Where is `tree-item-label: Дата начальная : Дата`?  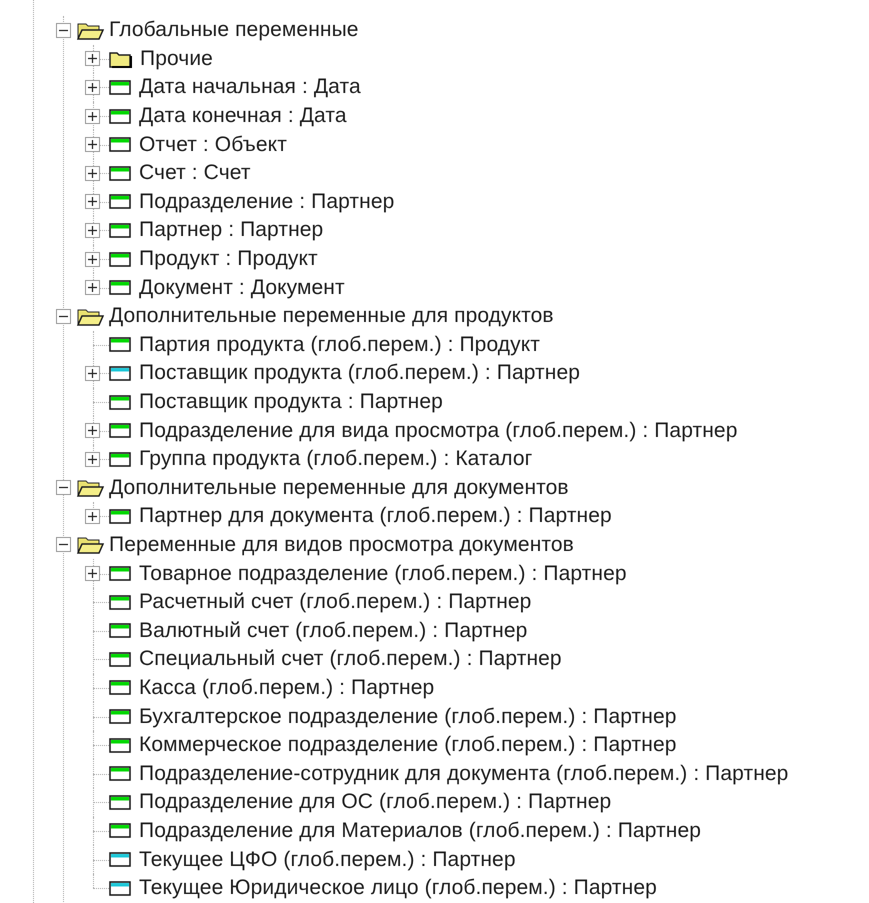 tree-item-label: Дата начальная : Дата is located at coordinates (250, 87).